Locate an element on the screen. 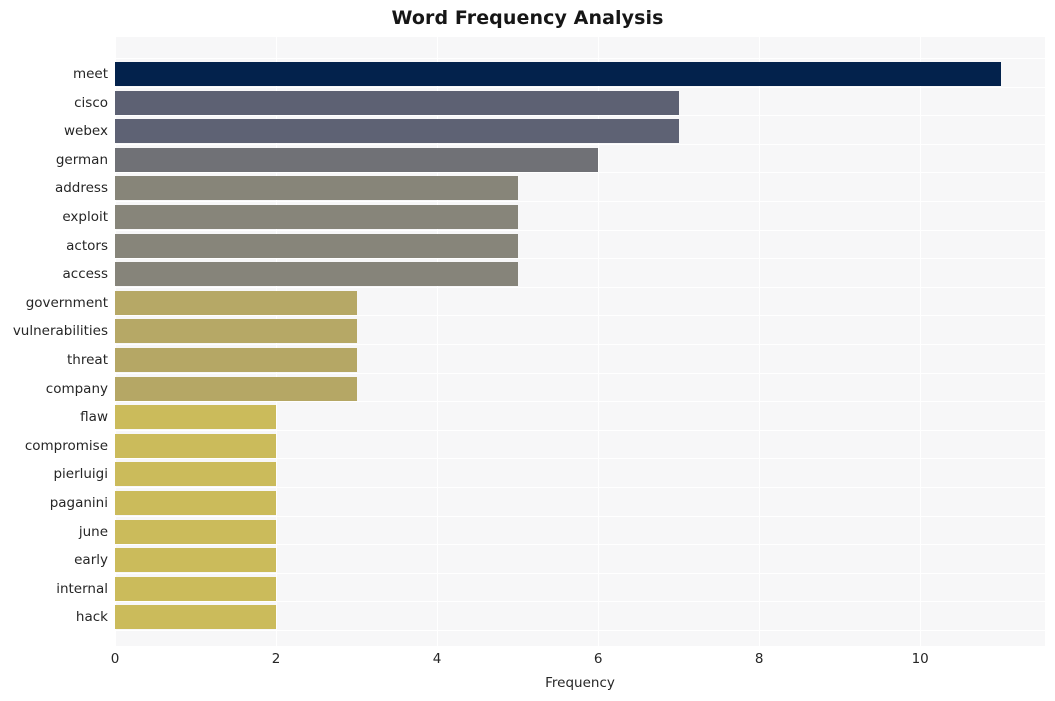 The width and height of the screenshot is (1055, 701). x-axis-tick-label: 8 is located at coordinates (759, 659).